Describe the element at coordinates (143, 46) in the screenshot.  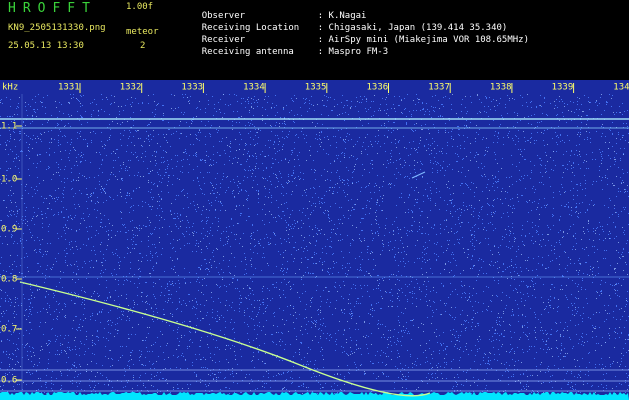
I see `meteor-count-value: 2` at that location.